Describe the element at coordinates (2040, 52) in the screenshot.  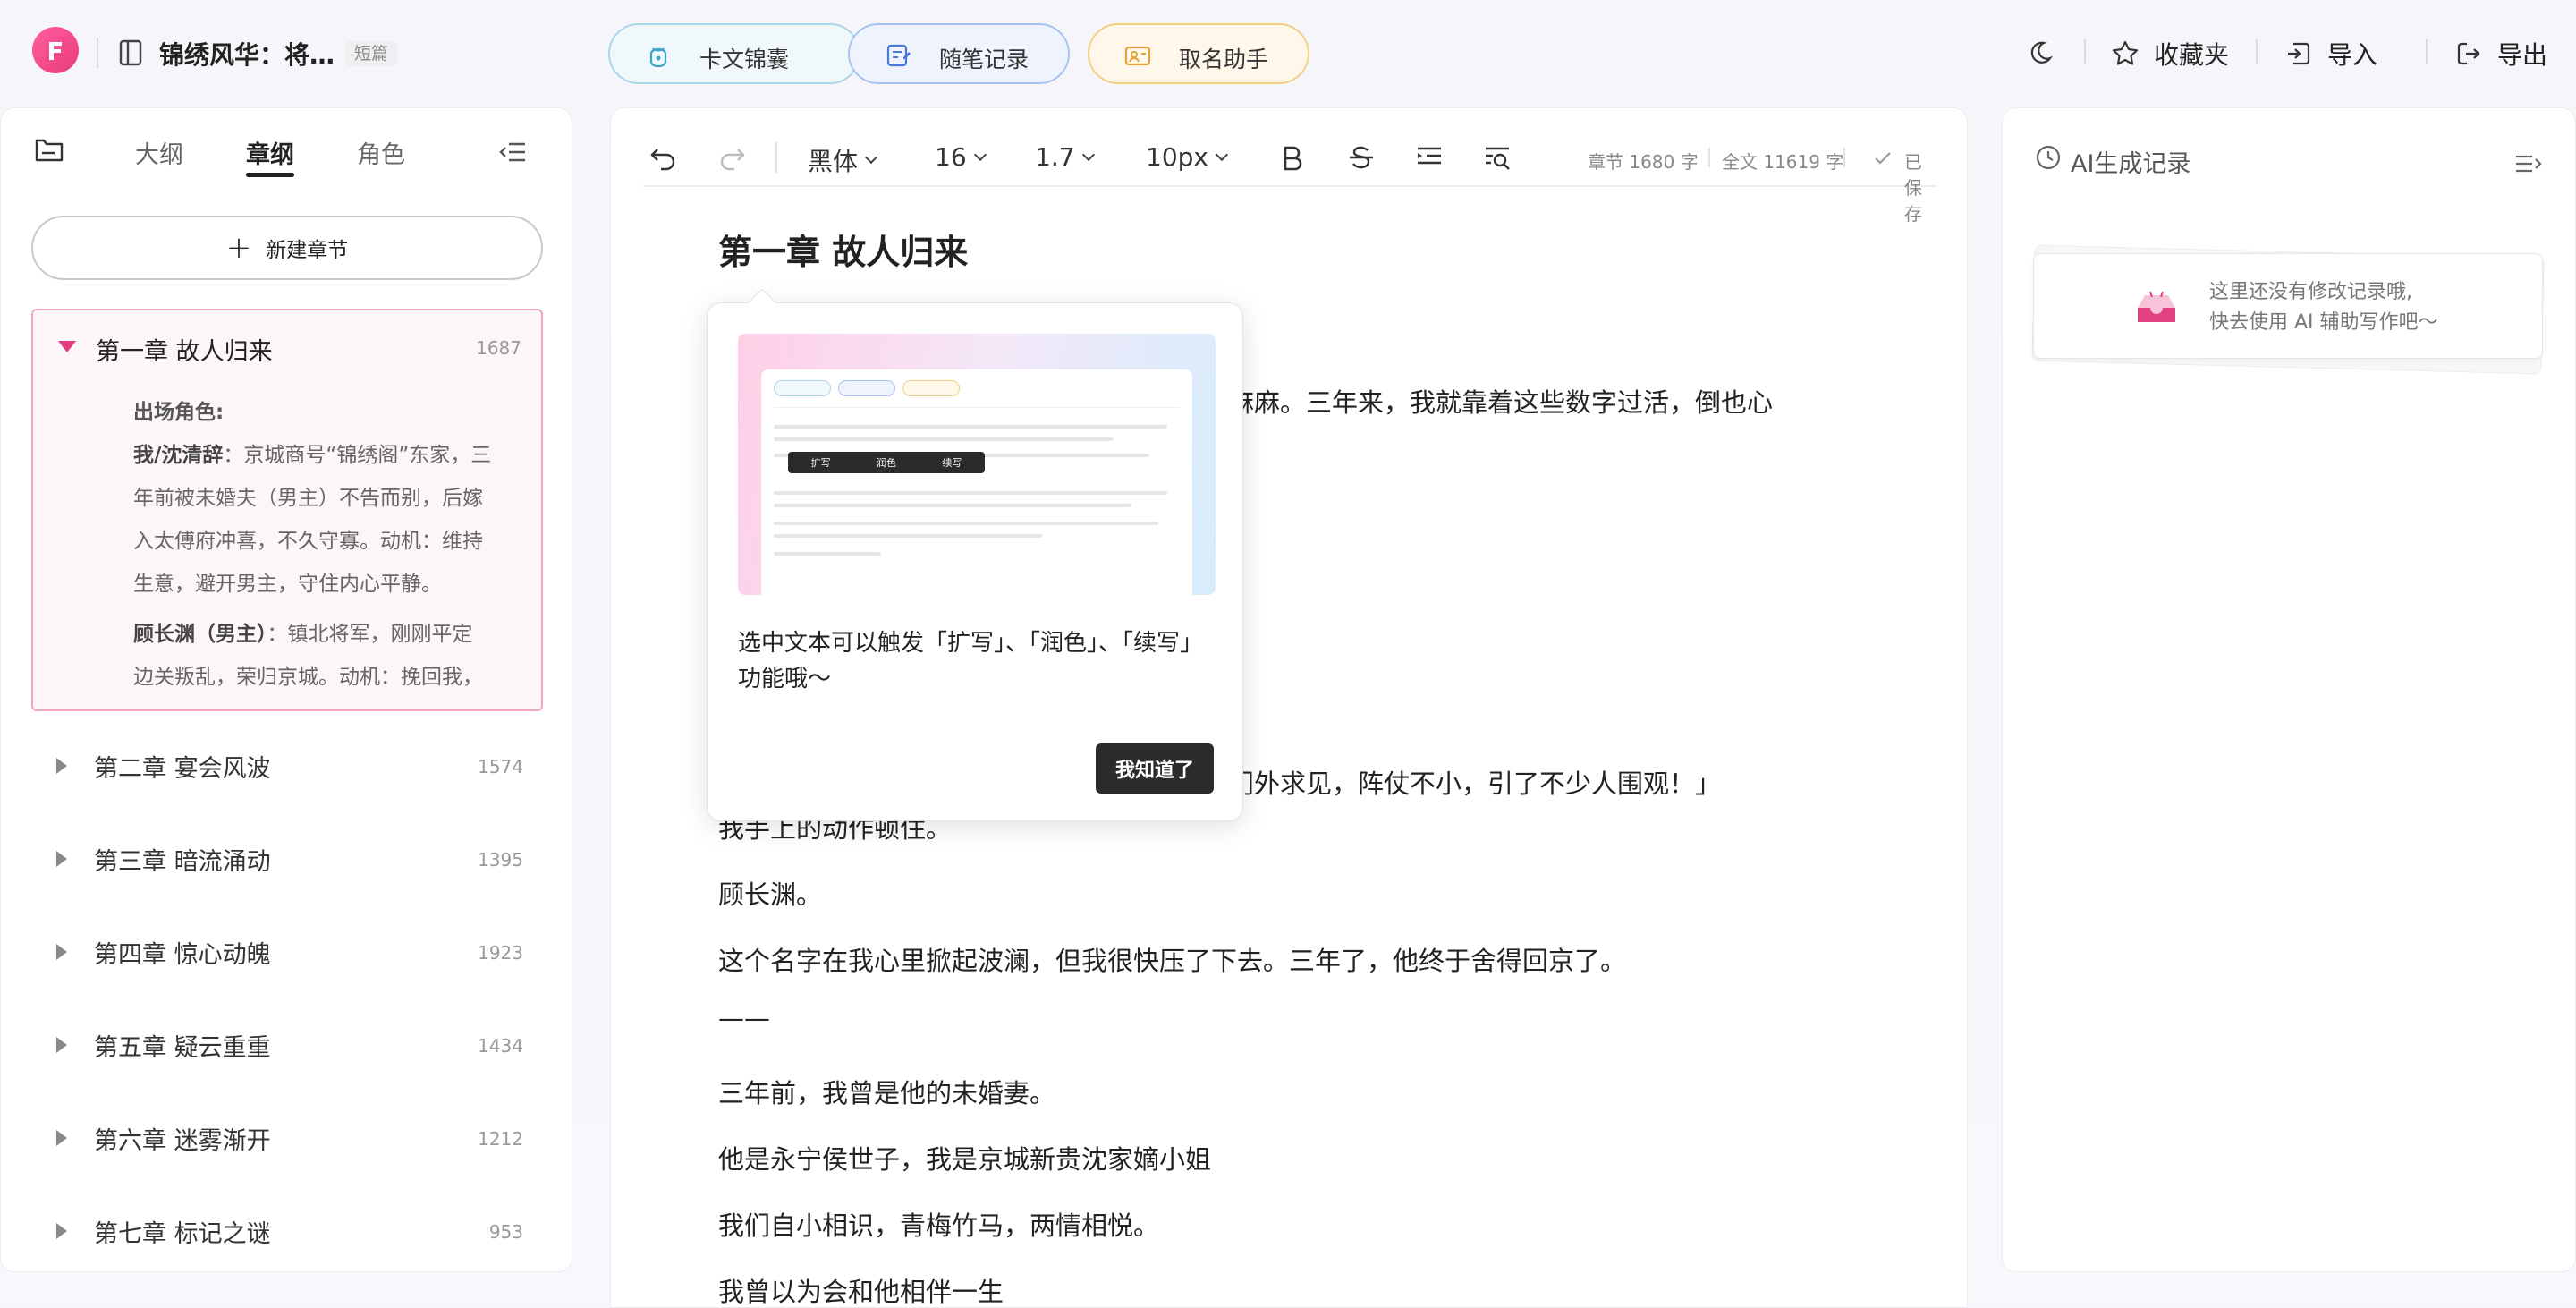
I see `dark-mode-moon-icon` at that location.